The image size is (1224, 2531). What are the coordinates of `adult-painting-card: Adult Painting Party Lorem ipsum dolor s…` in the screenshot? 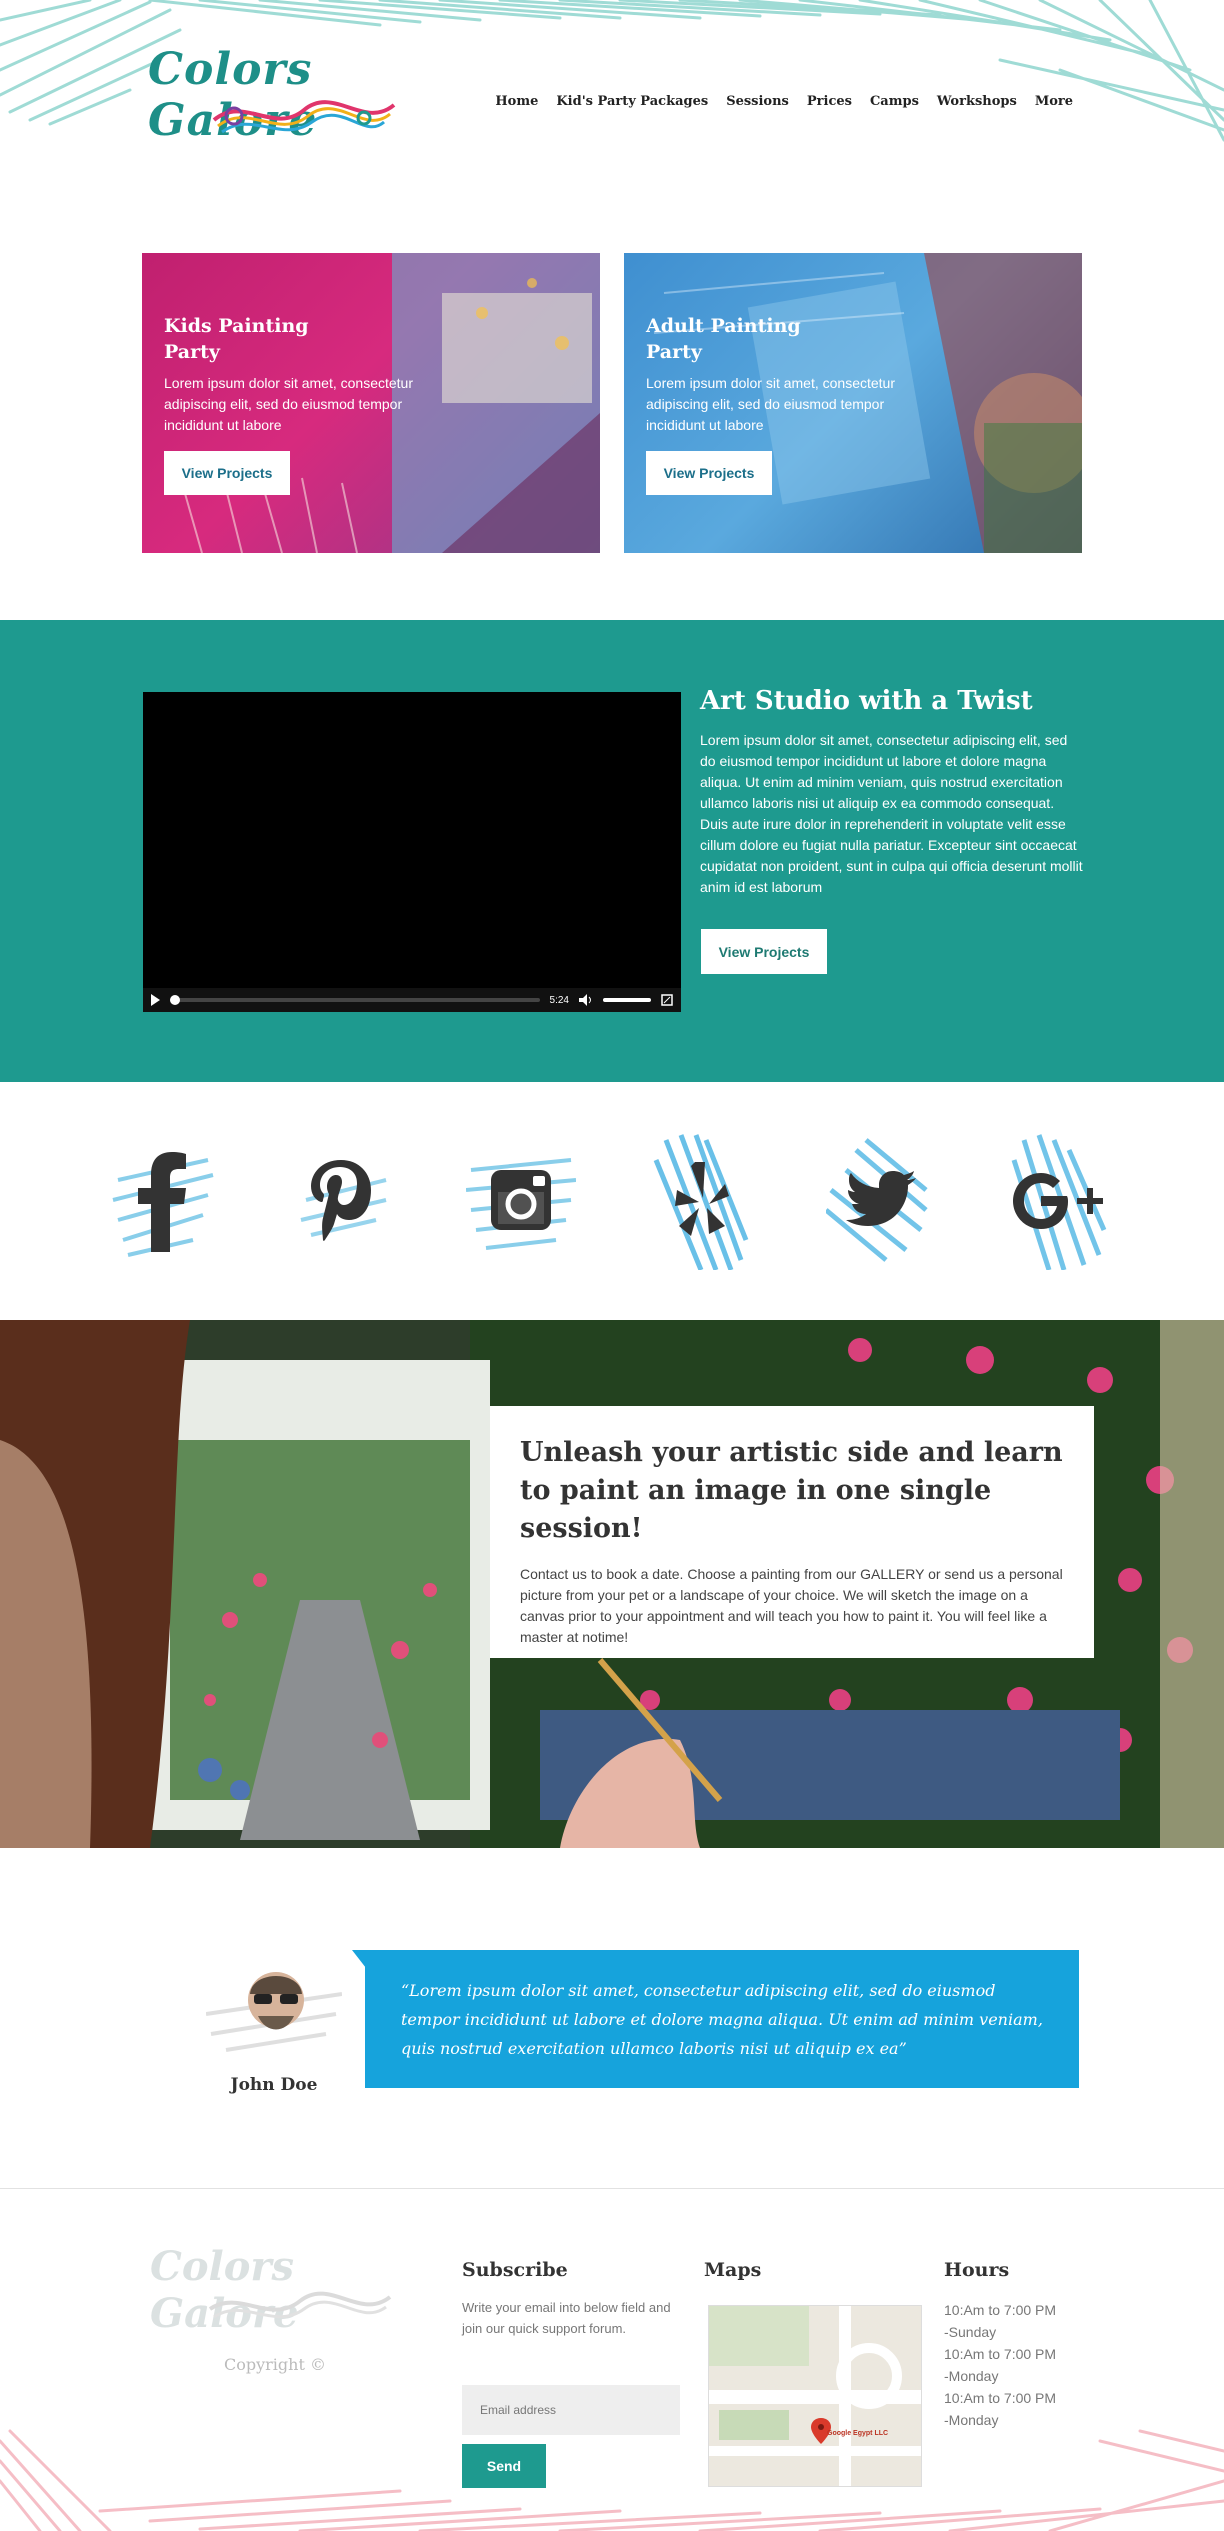 It's located at (853, 403).